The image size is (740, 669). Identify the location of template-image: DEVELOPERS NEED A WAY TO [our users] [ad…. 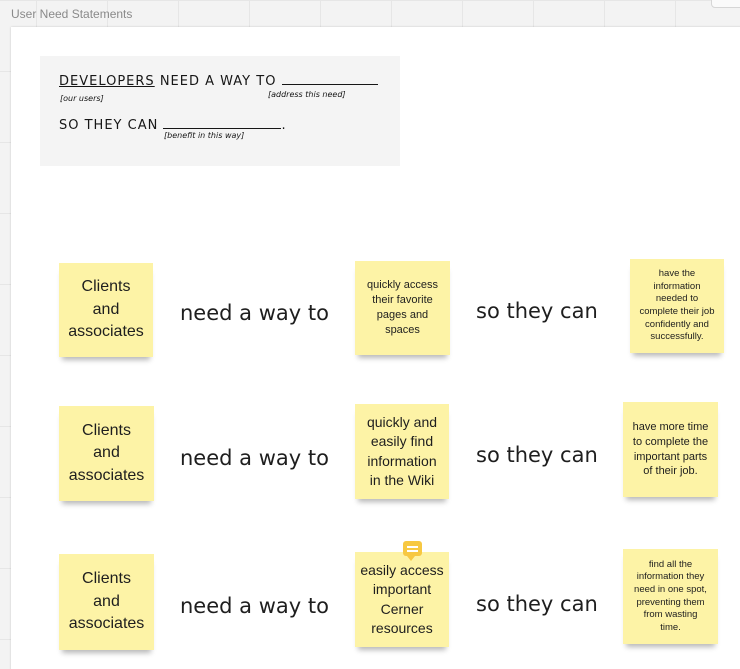
(220, 111).